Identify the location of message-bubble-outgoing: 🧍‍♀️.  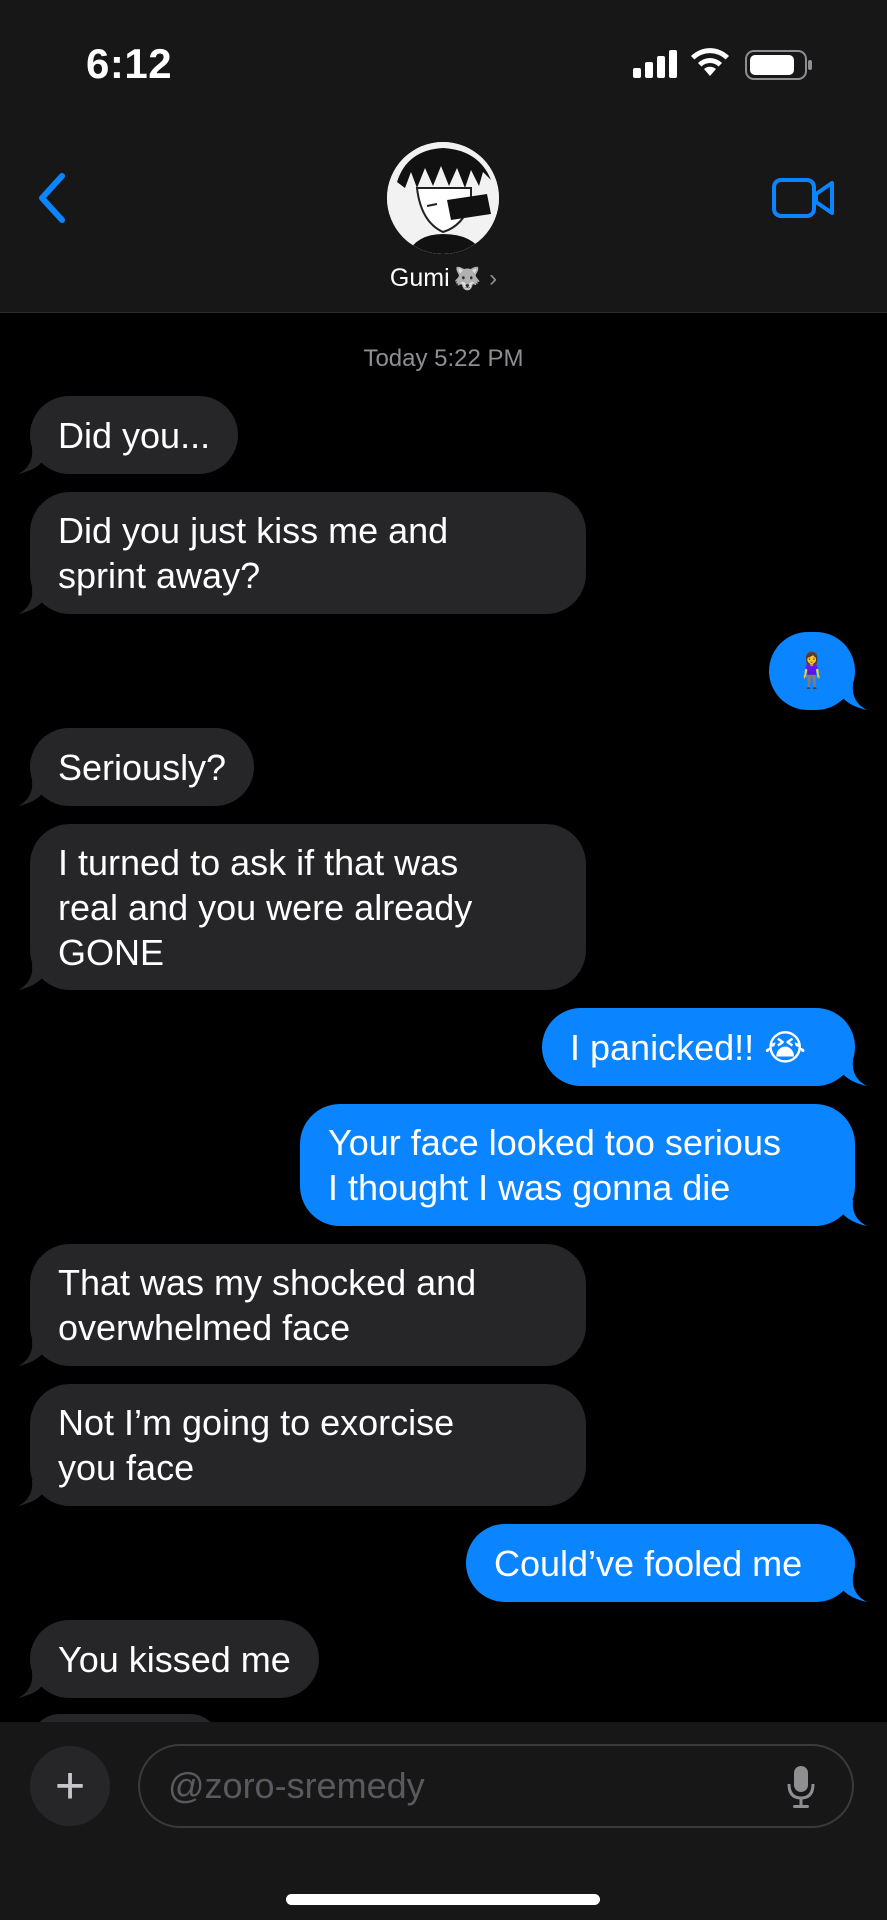
(818, 671).